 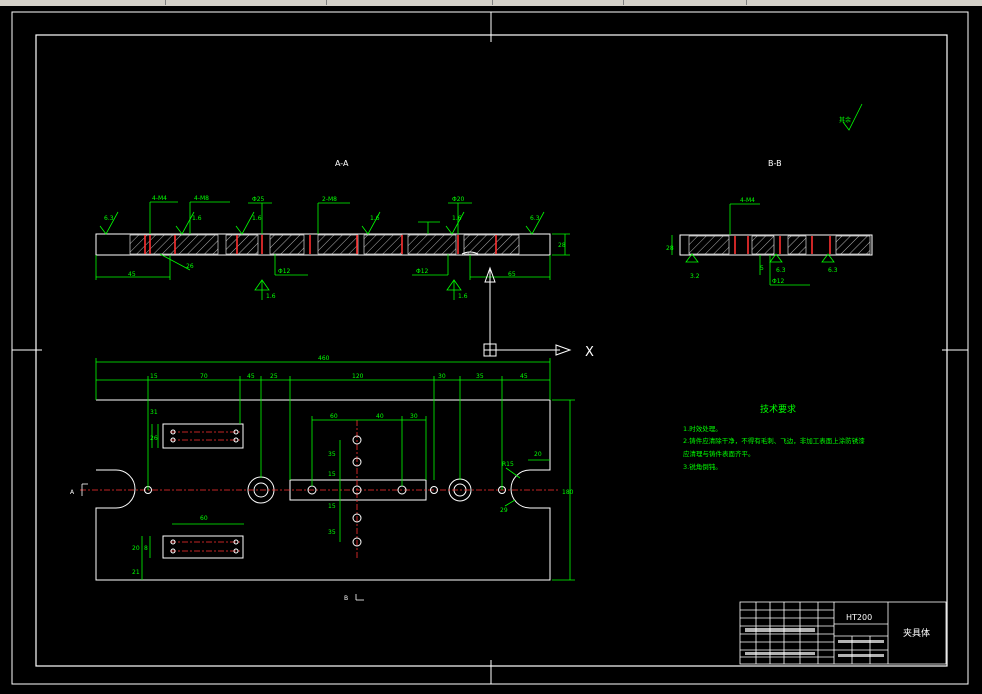 I want to click on section-marker-b: B, so click(x=346, y=598).